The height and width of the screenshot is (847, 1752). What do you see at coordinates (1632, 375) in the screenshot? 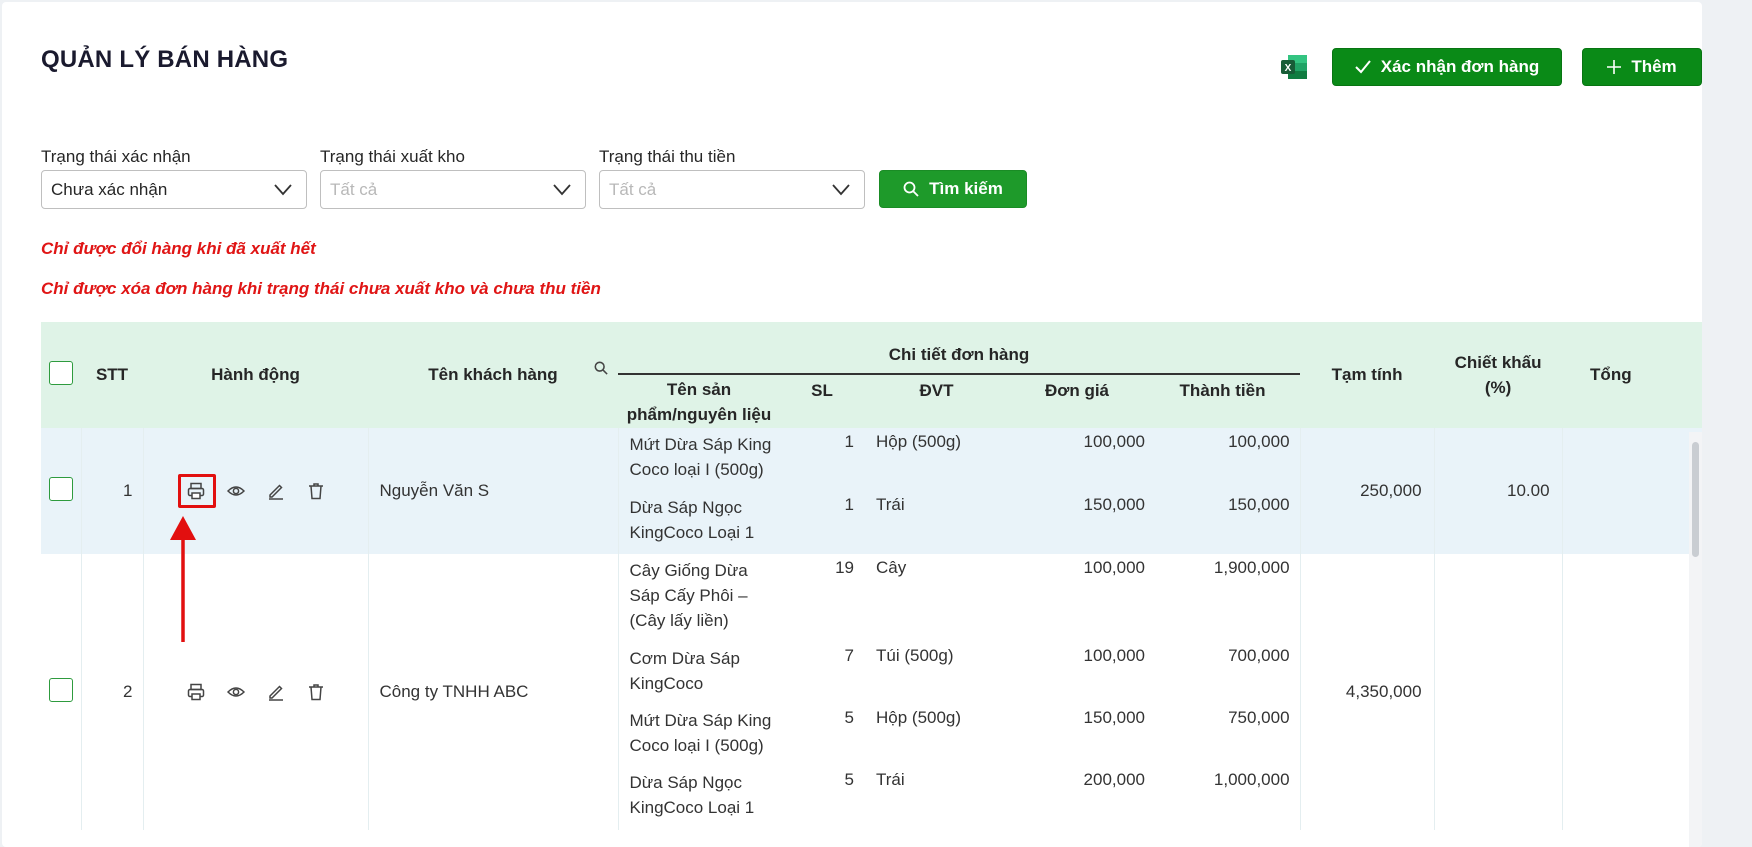
I see `col-total: Tổng` at bounding box center [1632, 375].